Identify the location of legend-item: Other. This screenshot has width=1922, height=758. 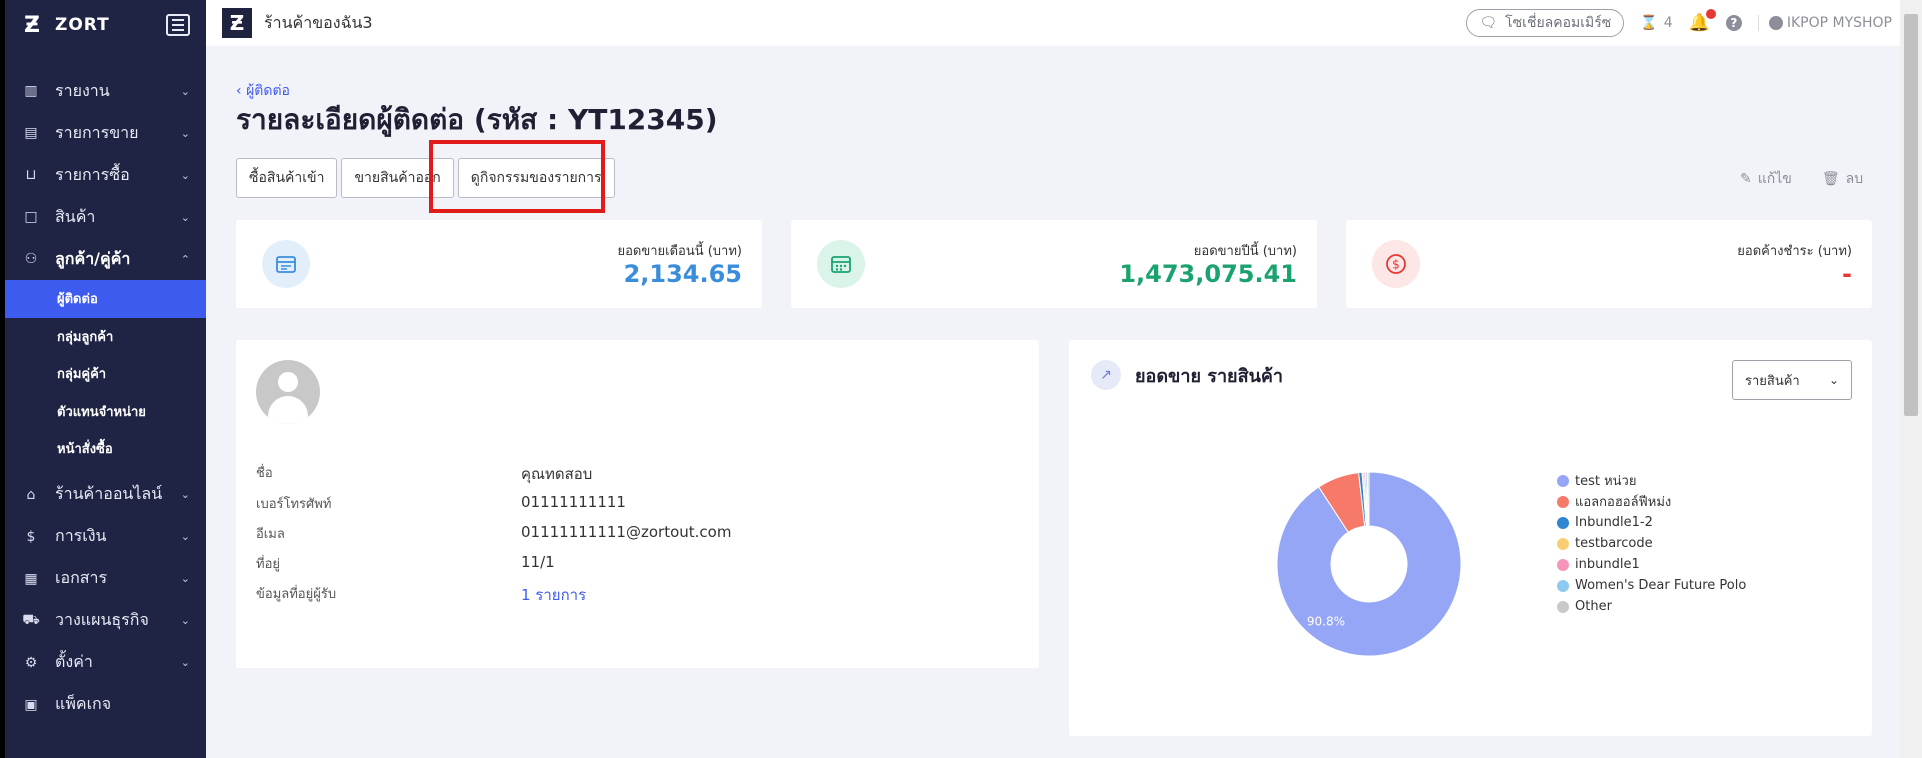
(1651, 606).